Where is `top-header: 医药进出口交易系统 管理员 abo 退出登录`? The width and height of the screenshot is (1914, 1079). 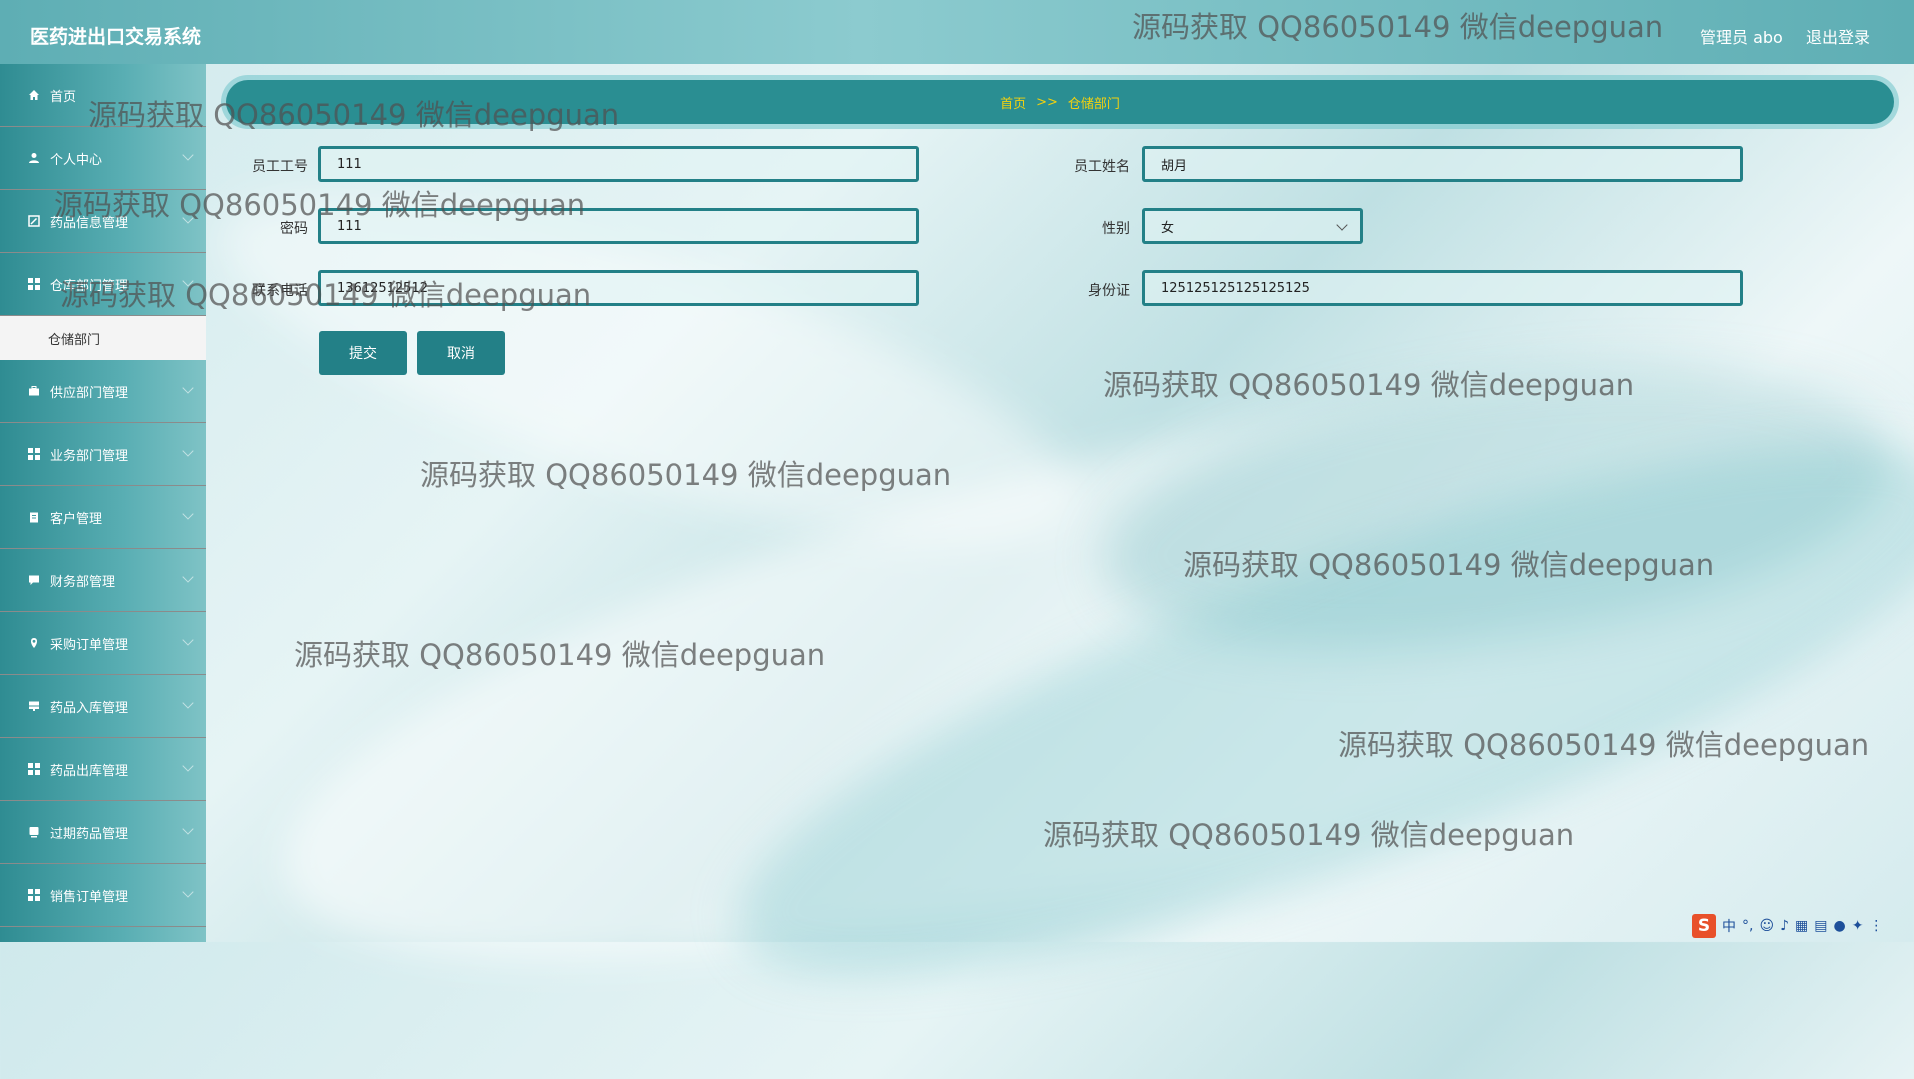 top-header: 医药进出口交易系统 管理员 abo 退出登录 is located at coordinates (957, 32).